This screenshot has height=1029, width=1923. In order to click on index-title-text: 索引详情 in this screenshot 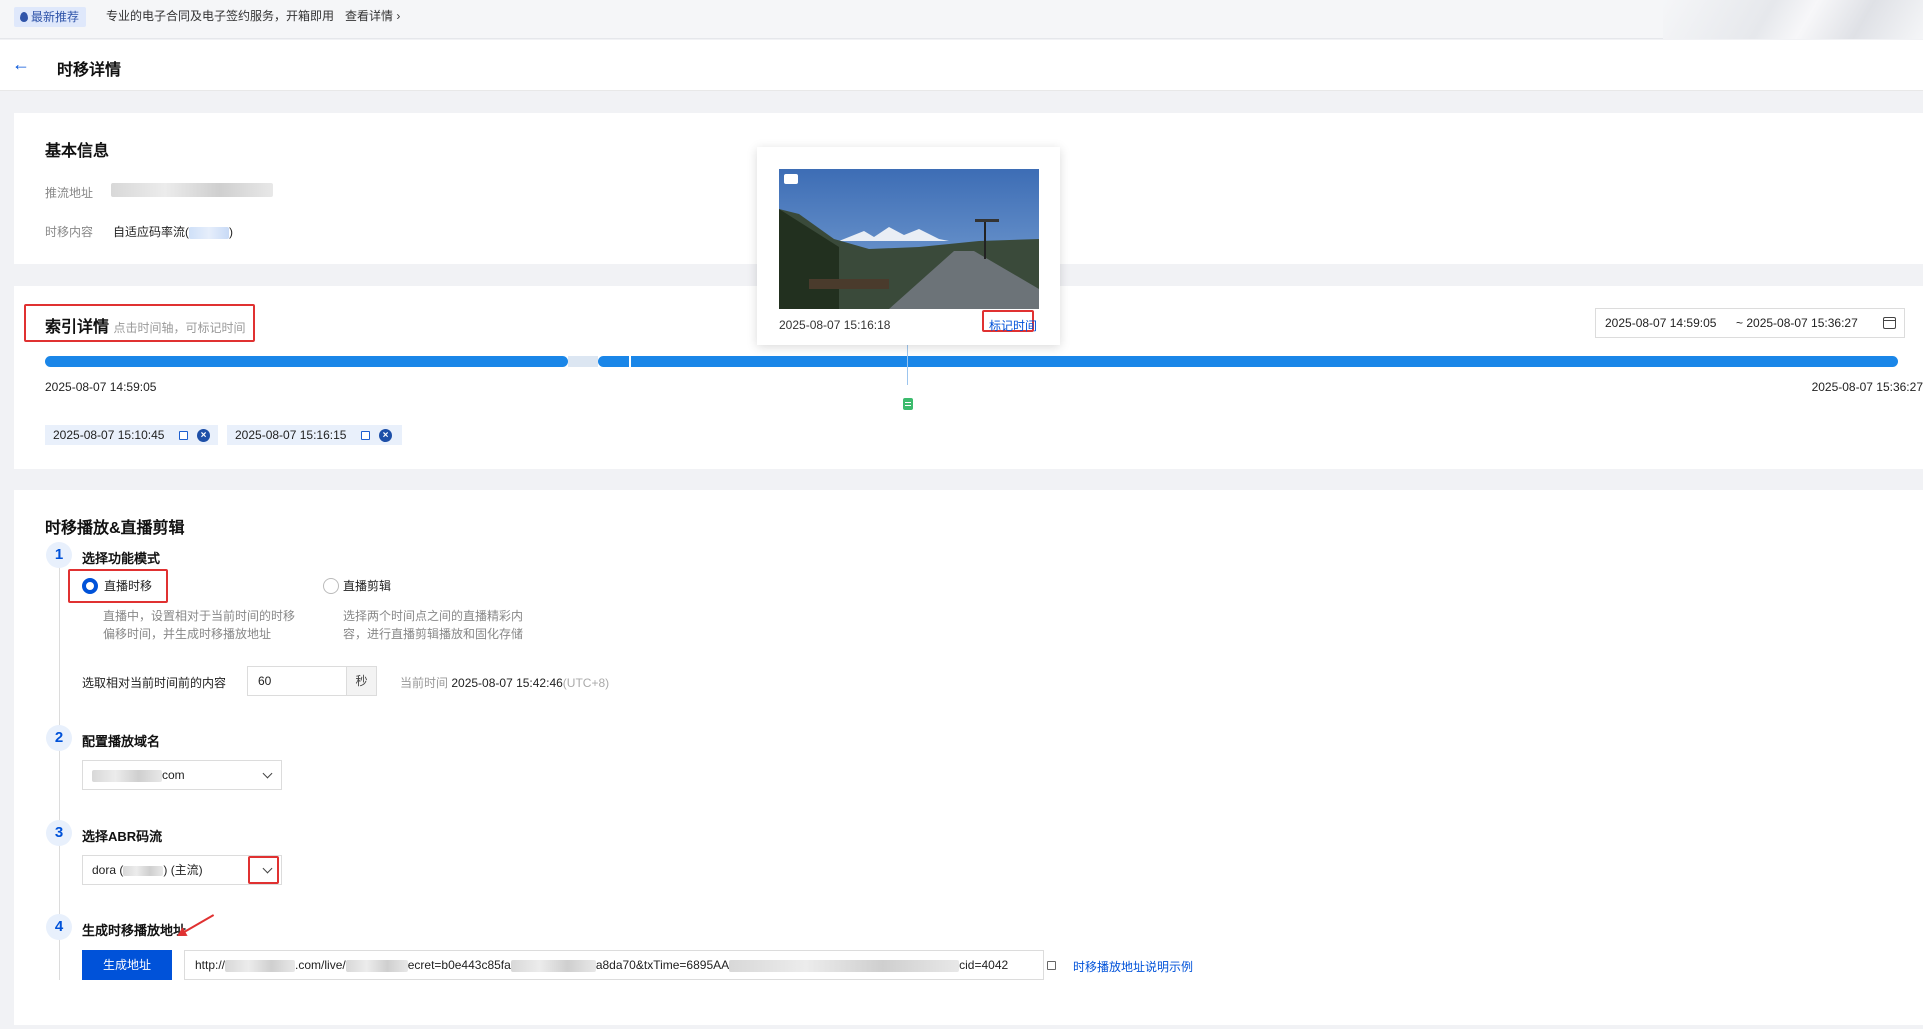, I will do `click(77, 327)`.